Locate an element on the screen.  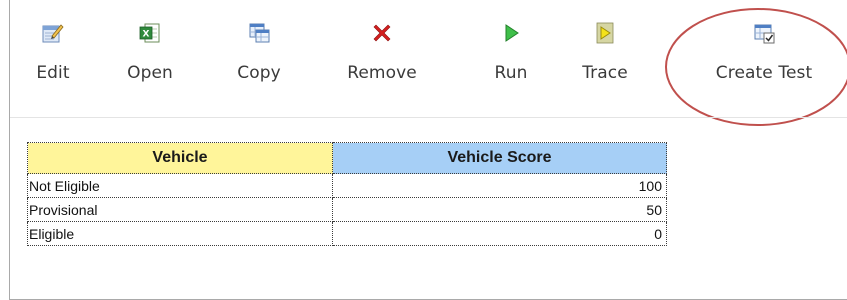
excel-icon: X is located at coordinates (150, 33).